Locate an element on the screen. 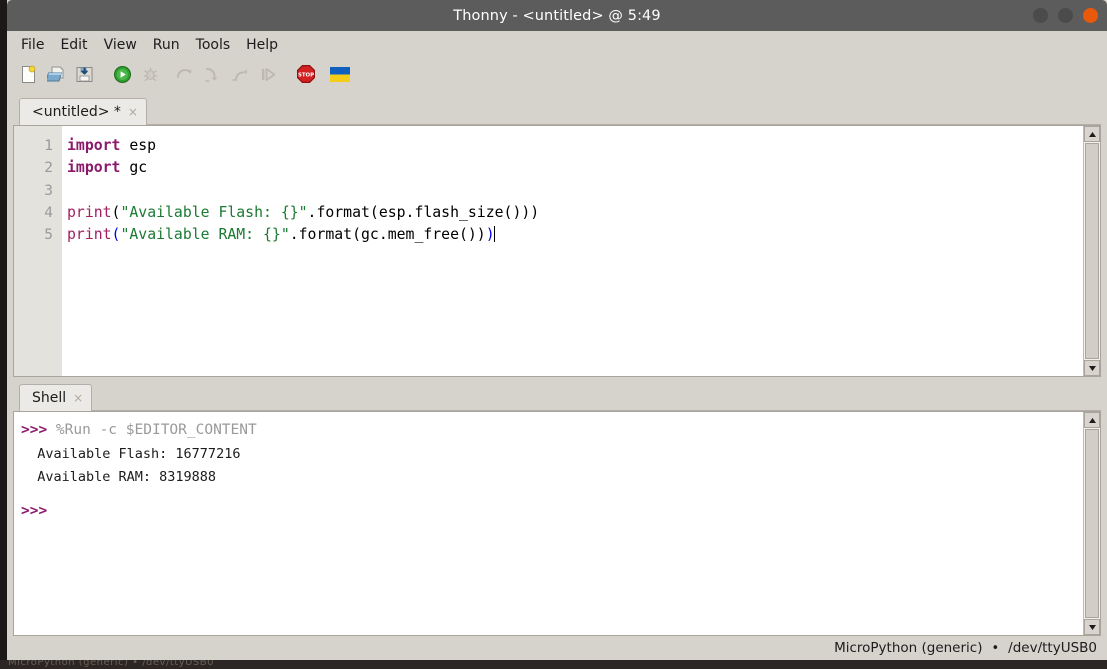  editor-line-number-gutter: 1 2 3 4 5 is located at coordinates (38, 251).